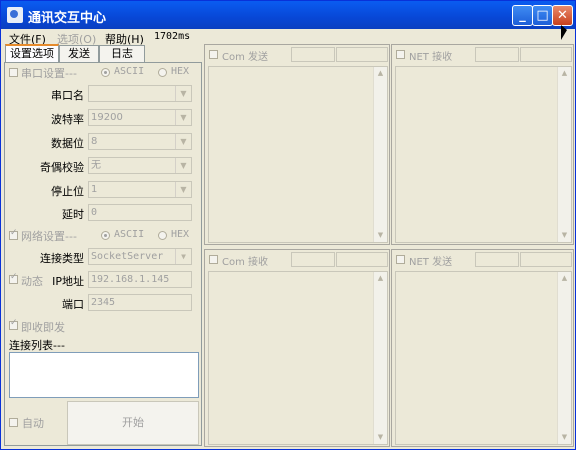  I want to click on serial-hex-radio, so click(162, 72).